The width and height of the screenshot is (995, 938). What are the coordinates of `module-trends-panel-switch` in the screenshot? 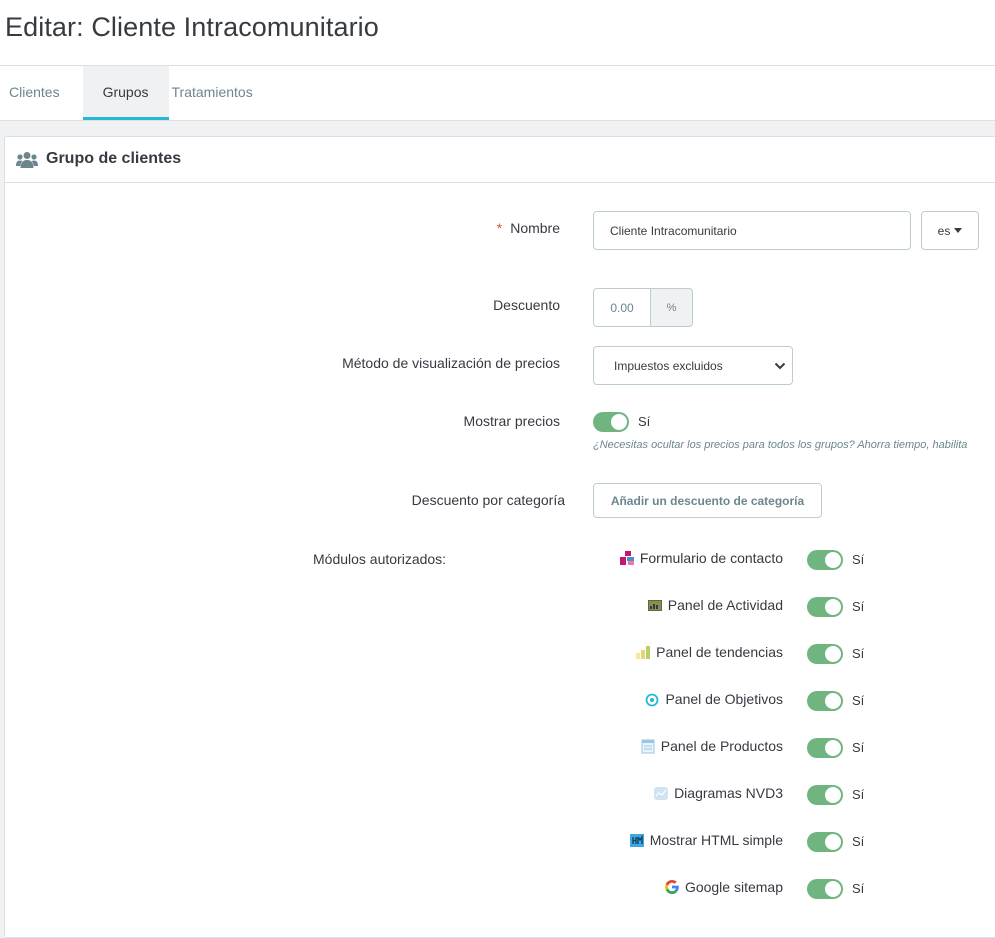 It's located at (825, 654).